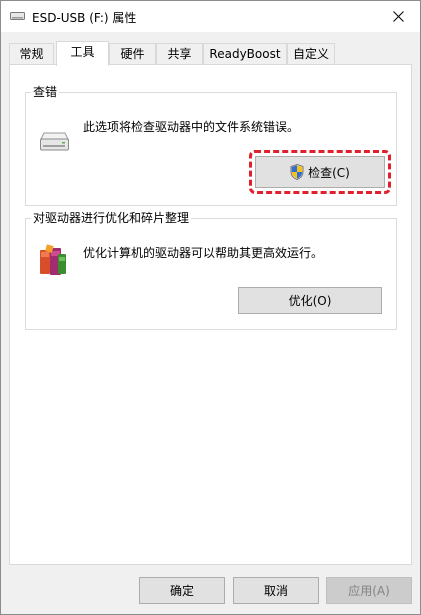 The width and height of the screenshot is (421, 615). Describe the element at coordinates (203, 253) in the screenshot. I see `optimize-description: 优化计算机的驱动器可以帮助其更高效运行。` at that location.